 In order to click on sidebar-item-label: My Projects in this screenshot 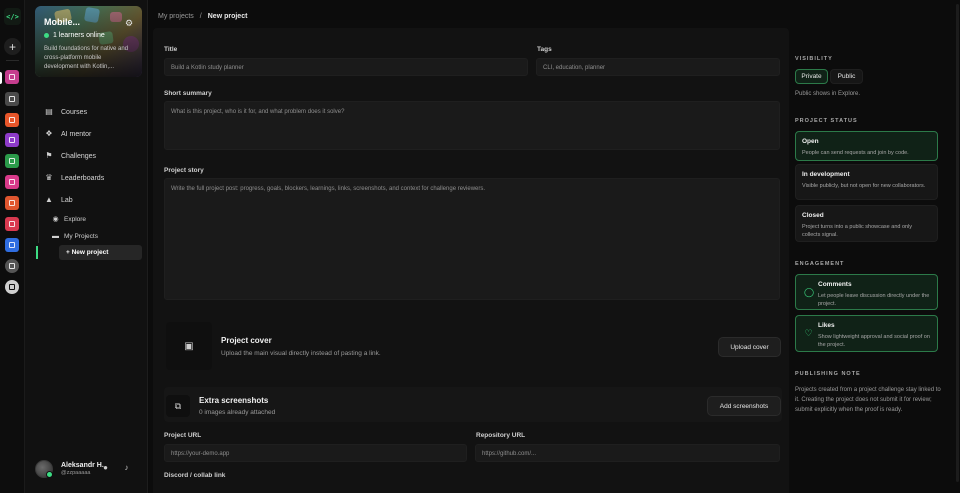, I will do `click(81, 236)`.